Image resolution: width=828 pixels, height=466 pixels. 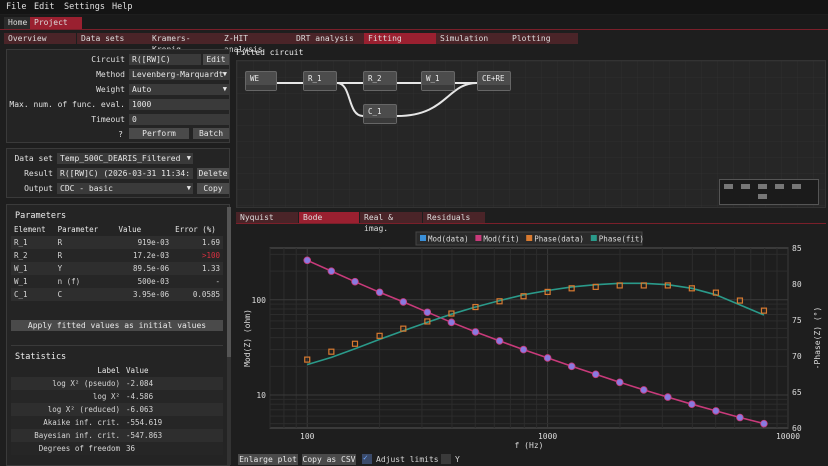 I want to click on table-row: C_1 C 3.95e-06 0.0585, so click(x=117, y=294).